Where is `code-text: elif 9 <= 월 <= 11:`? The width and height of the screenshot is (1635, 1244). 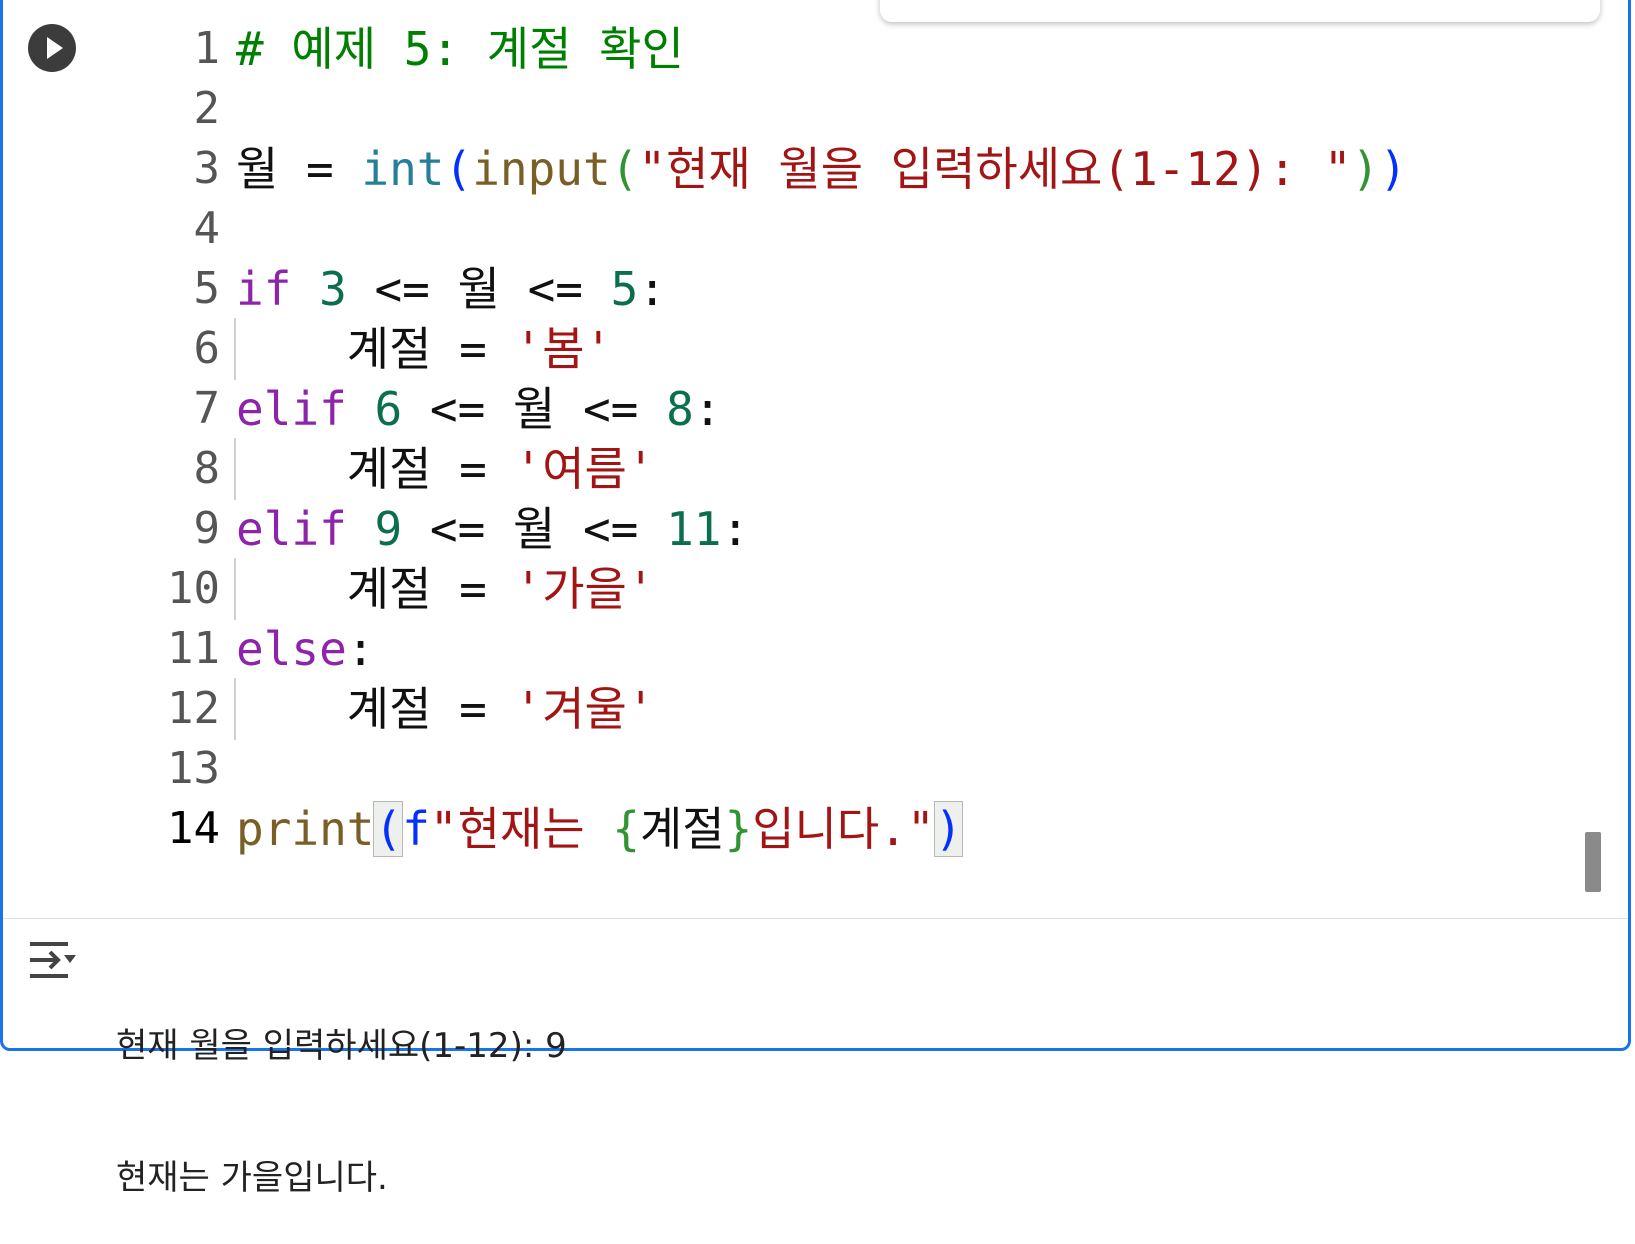
code-text: elif 9 <= 월 <= 11: is located at coordinates (492, 529).